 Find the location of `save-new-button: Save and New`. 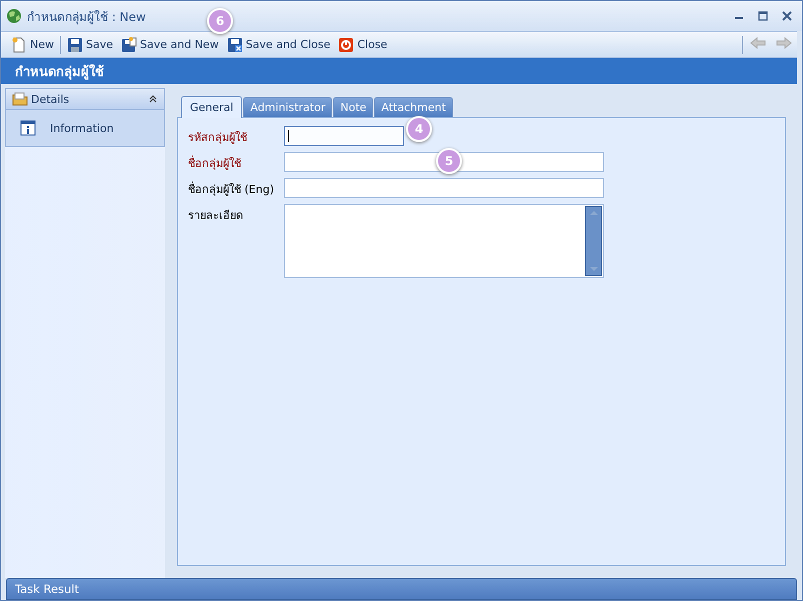

save-new-button: Save and New is located at coordinates (170, 44).